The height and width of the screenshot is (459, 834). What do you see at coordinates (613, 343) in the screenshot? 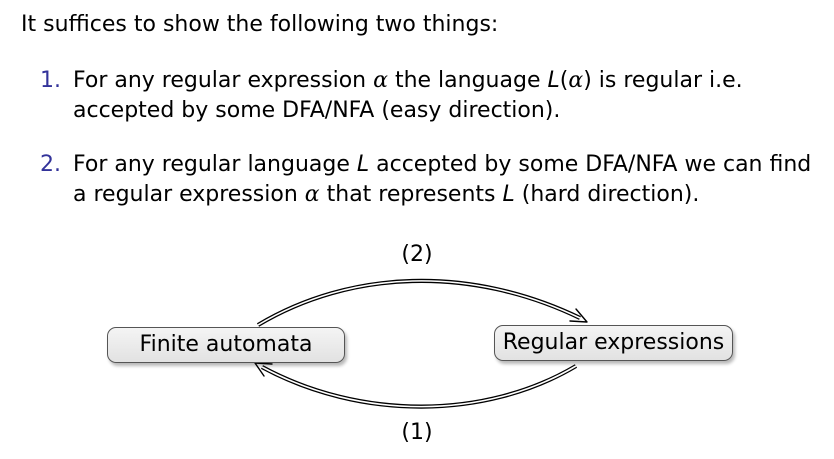
I see `node-regular-expressions: Regular expressions` at bounding box center [613, 343].